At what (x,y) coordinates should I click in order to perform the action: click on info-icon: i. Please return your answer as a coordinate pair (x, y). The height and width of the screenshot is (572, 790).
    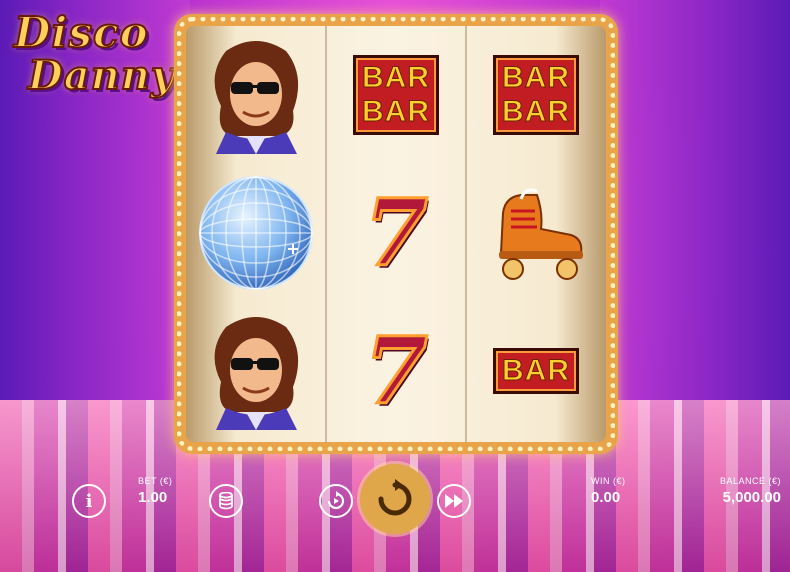
    Looking at the image, I should click on (89, 501).